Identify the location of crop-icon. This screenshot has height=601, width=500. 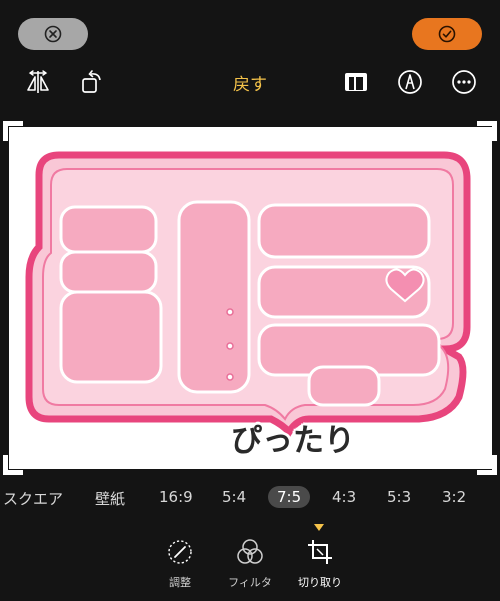
(320, 552).